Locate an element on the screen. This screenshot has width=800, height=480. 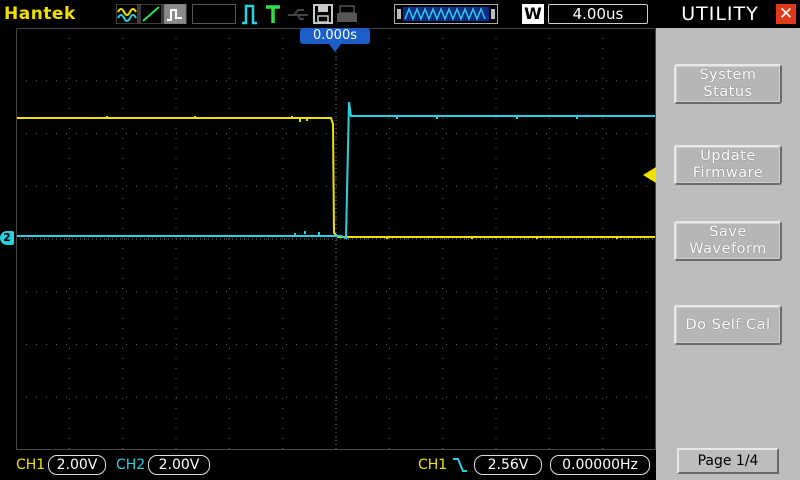
close-icon: ✕ is located at coordinates (786, 14).